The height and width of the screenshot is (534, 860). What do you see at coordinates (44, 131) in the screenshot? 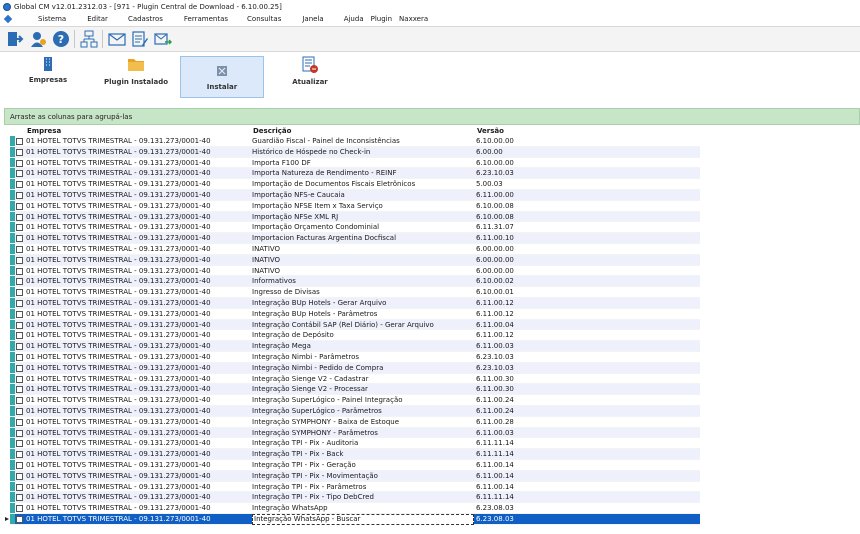
I see `column-header-empresa: Empresa` at bounding box center [44, 131].